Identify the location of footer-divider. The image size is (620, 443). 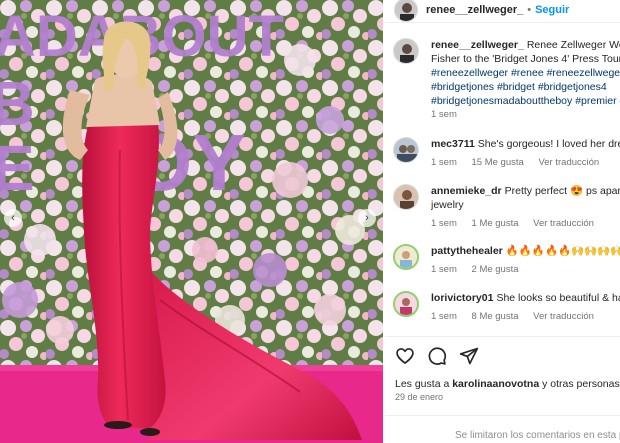
(502, 415).